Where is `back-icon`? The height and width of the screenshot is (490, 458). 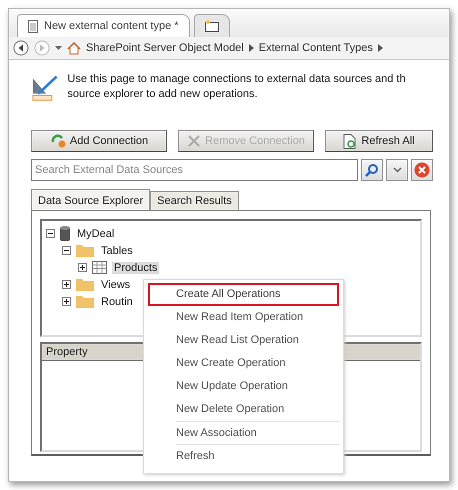
back-icon is located at coordinates (21, 48).